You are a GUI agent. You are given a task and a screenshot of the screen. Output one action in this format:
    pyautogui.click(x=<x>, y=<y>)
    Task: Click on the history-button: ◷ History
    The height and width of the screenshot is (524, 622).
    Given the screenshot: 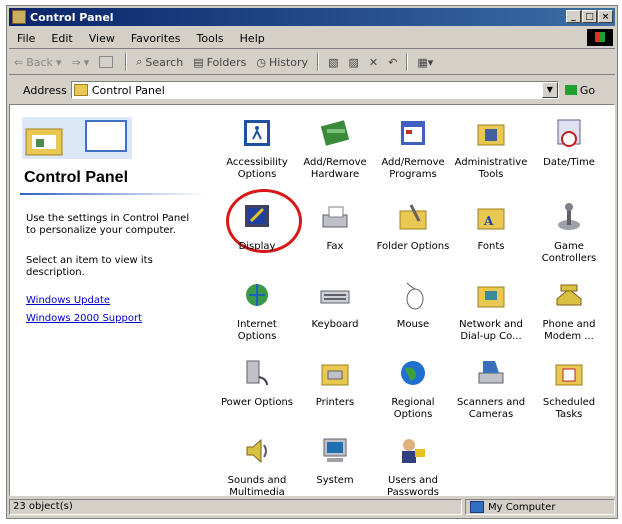 What is the action you would take?
    pyautogui.click(x=282, y=62)
    